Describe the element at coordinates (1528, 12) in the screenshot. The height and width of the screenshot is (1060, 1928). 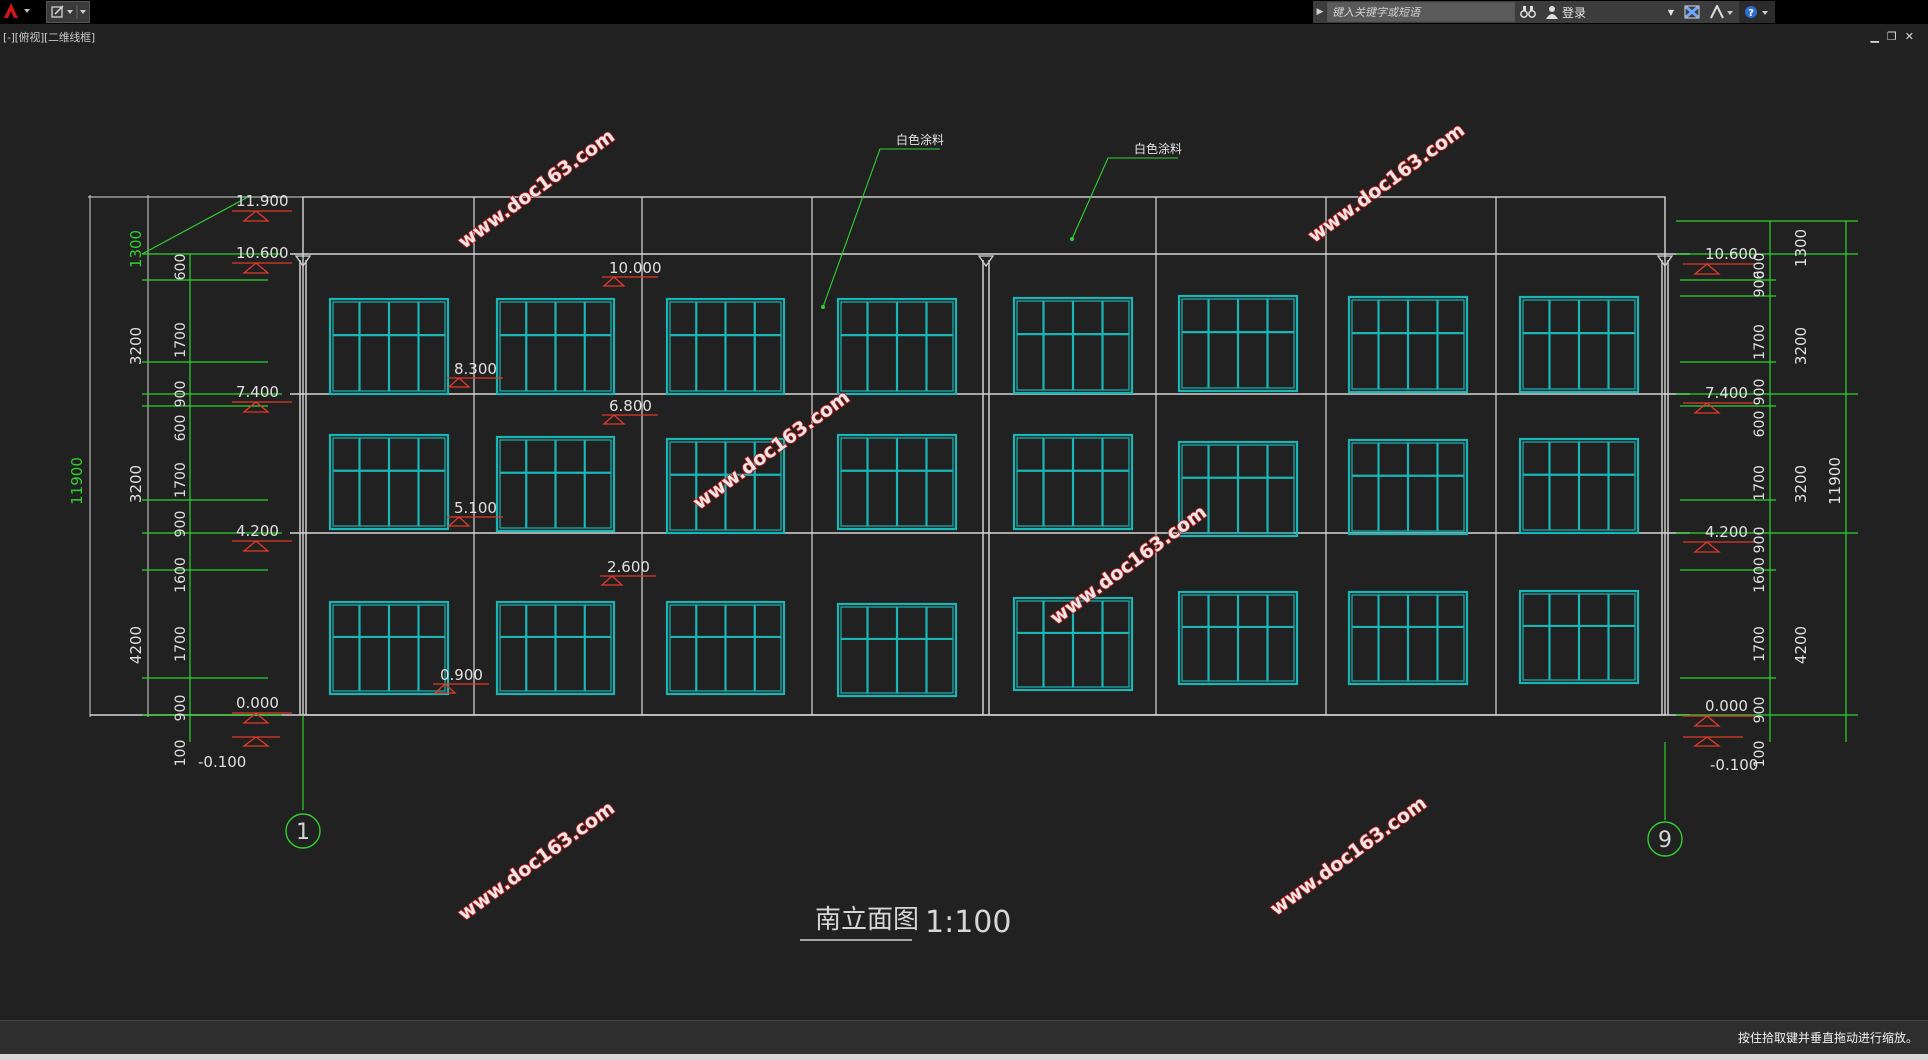
I see `binoculars-button` at that location.